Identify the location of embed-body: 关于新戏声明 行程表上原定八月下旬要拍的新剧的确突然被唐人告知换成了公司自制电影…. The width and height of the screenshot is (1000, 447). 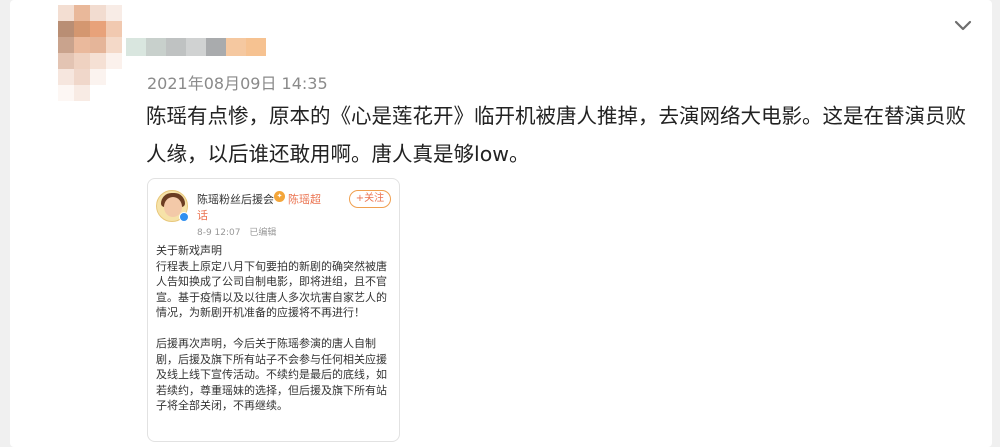
(276, 328).